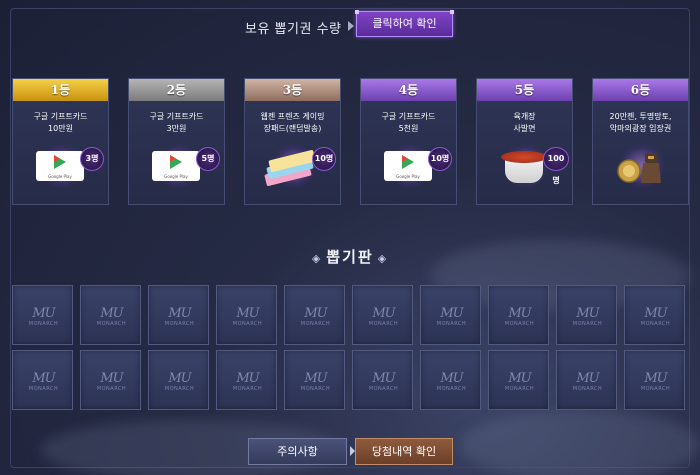 The image size is (700, 475). I want to click on prize-image: 100명, so click(525, 166).